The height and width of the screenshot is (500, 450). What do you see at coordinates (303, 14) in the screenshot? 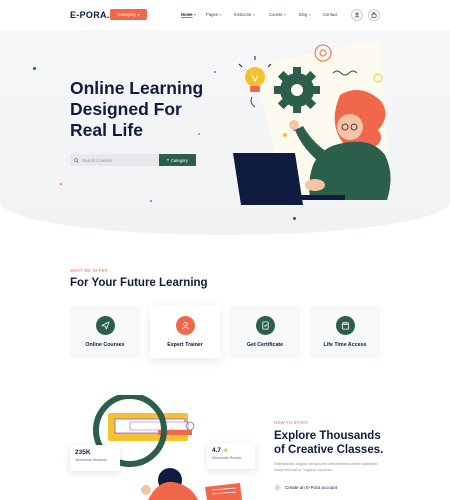
I see `nav-item-label: Blog` at bounding box center [303, 14].